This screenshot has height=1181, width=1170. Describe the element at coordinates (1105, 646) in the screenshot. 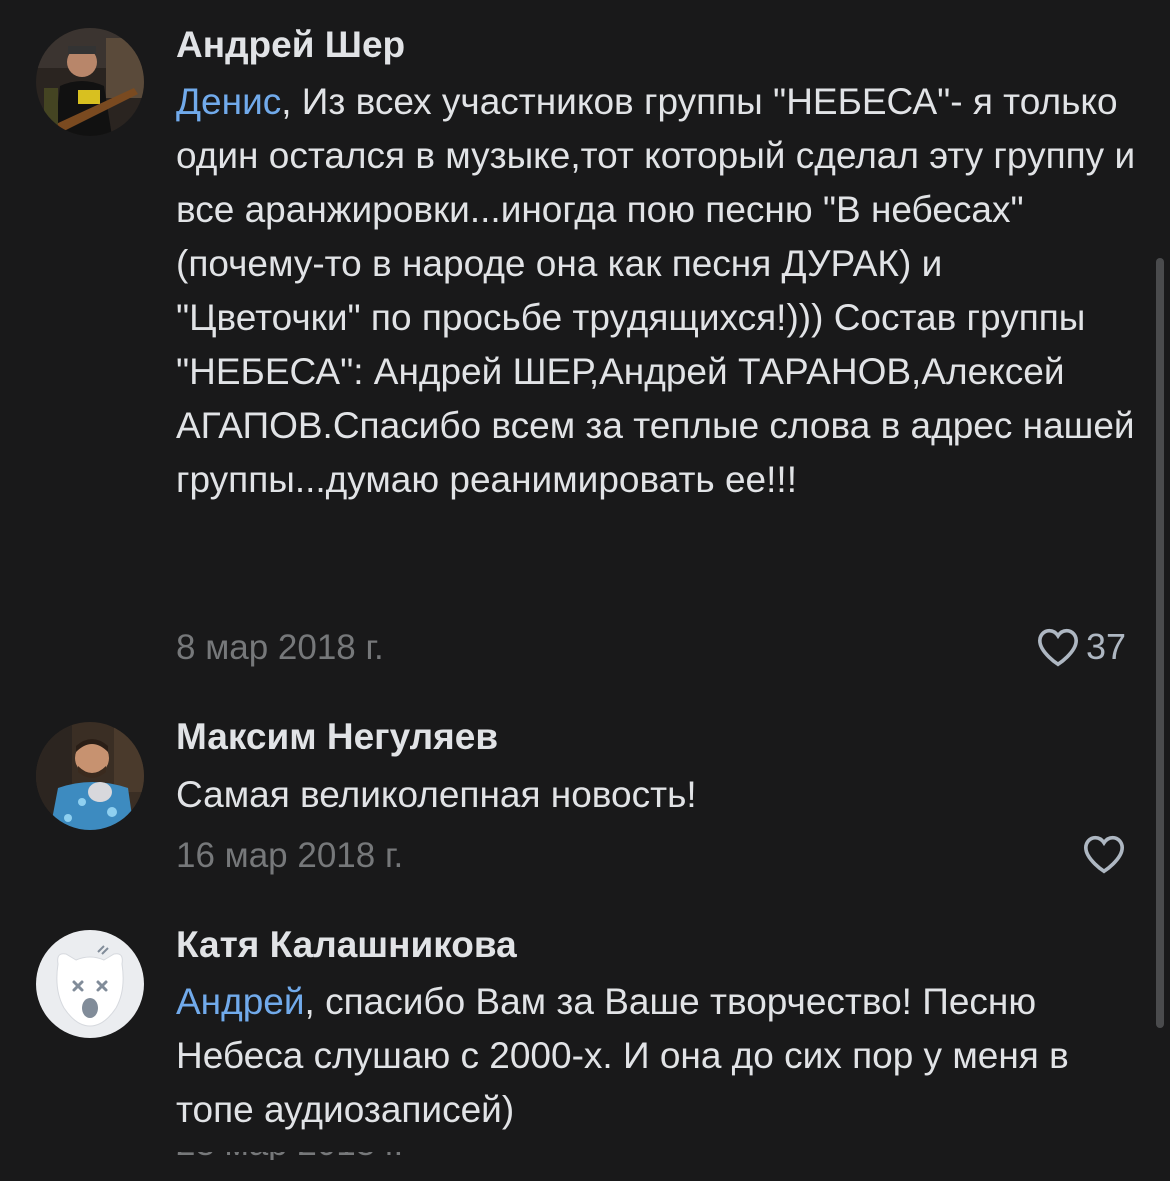

I see `like-count: 37` at that location.